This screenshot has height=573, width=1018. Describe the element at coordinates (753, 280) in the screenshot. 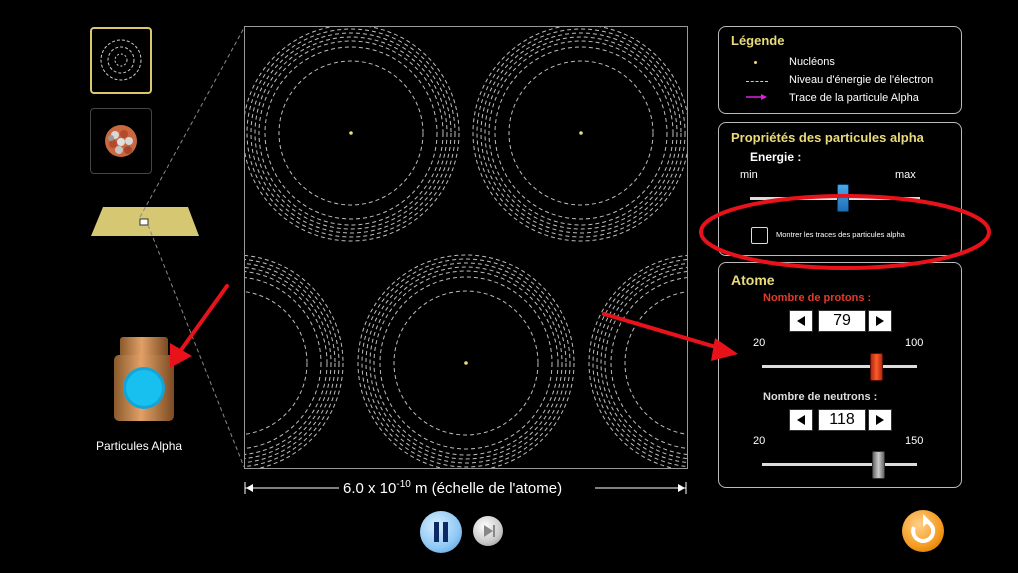

I see `atom-title: Atome` at that location.